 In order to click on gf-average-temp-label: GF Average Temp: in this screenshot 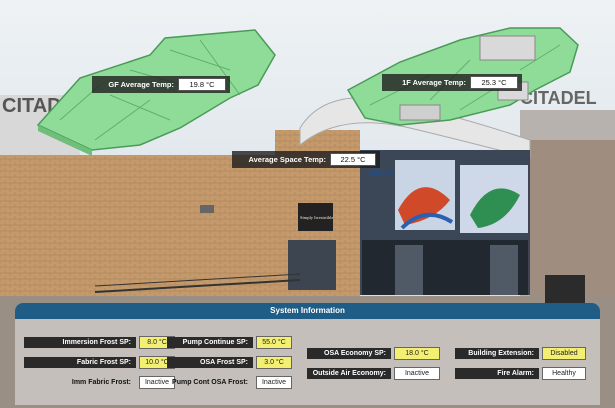, I will do `click(141, 84)`.